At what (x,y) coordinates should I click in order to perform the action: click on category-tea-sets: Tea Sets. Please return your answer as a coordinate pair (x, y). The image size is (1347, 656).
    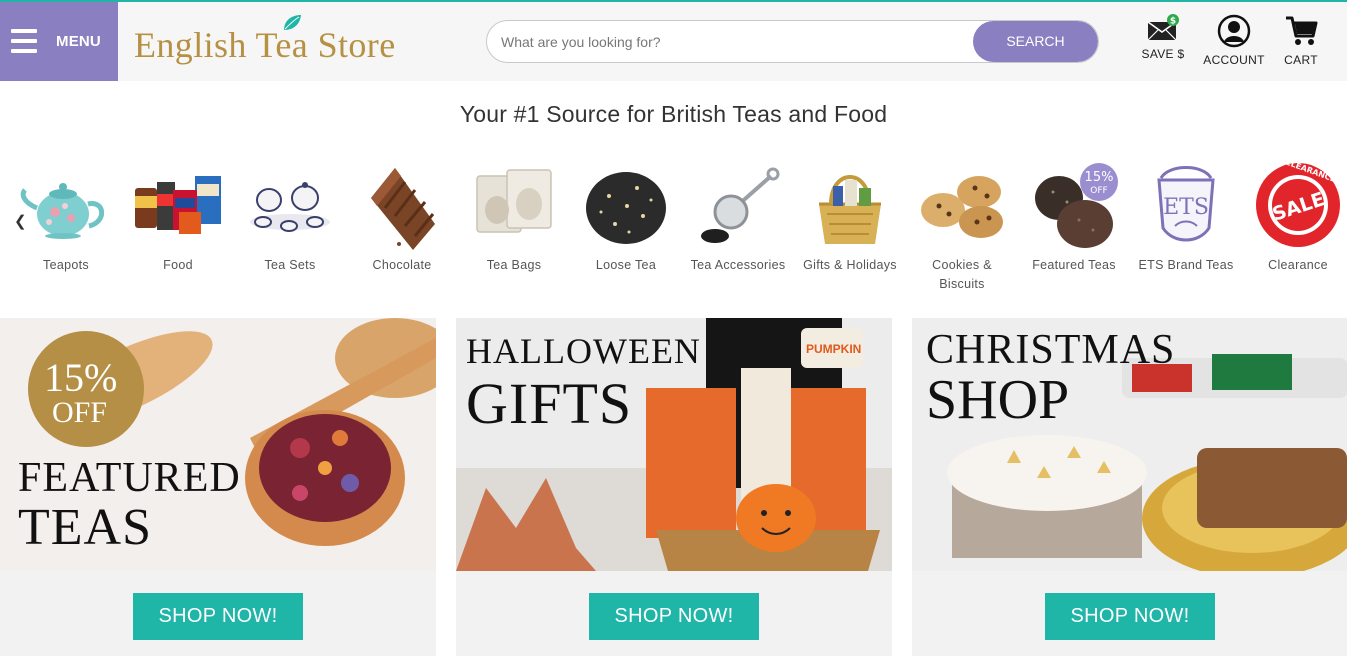
    Looking at the image, I should click on (290, 216).